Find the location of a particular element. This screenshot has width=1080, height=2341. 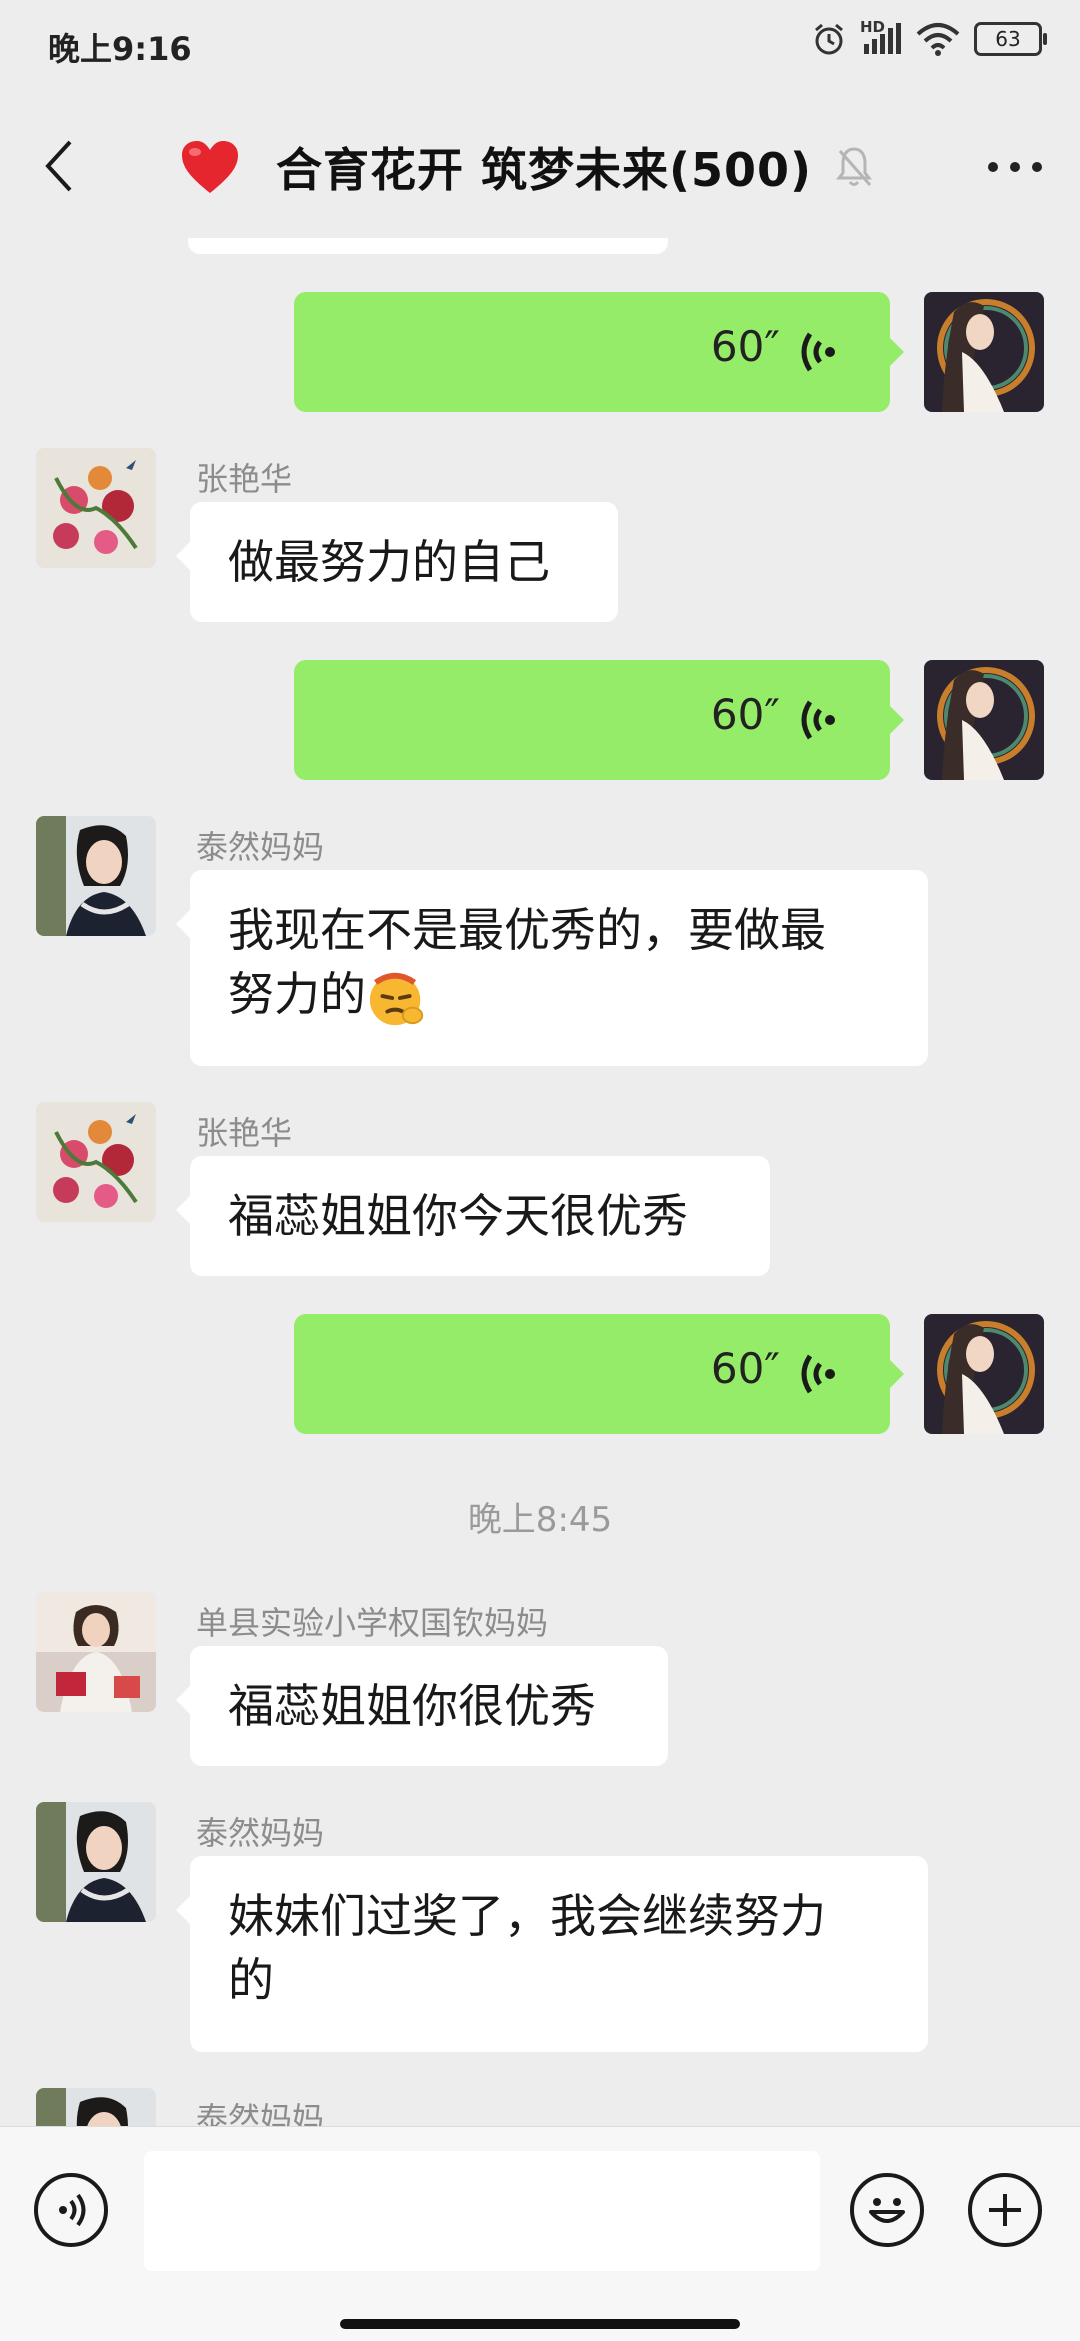

chat-header: 合育花开 筑梦未来(500) is located at coordinates (540, 165).